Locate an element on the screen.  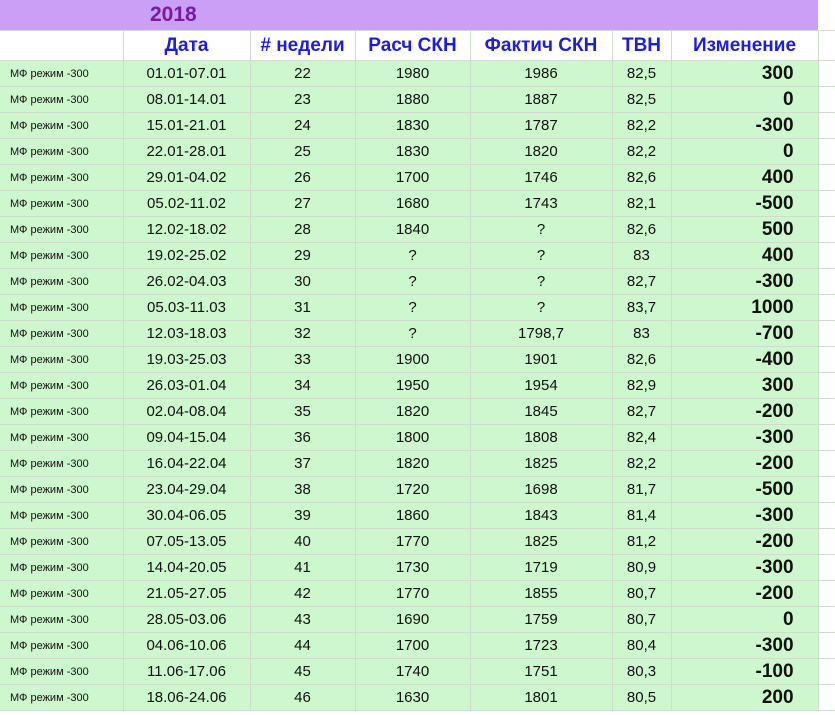
date-cell: 19.02-25.02 is located at coordinates (187, 255).